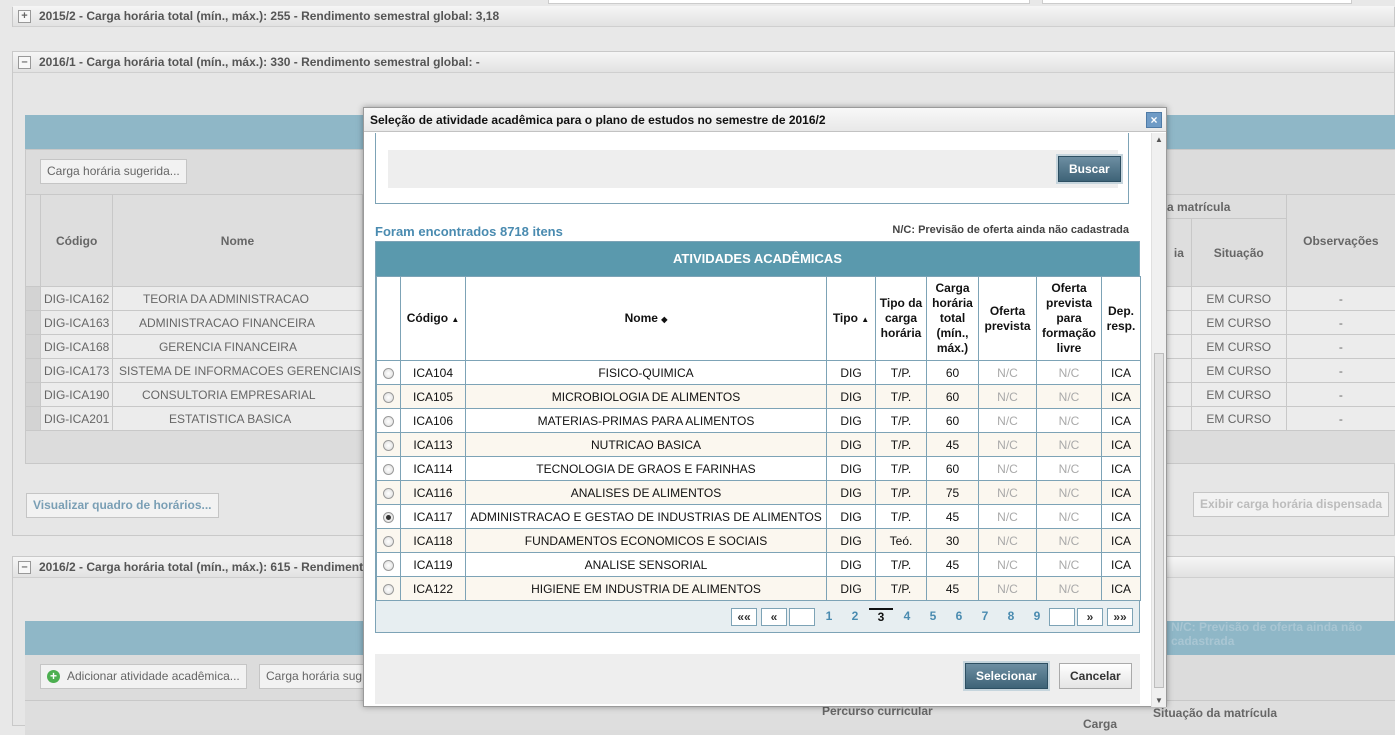 The image size is (1395, 735). Describe the element at coordinates (774, 617) in the screenshot. I see `prev-page-button: «` at that location.